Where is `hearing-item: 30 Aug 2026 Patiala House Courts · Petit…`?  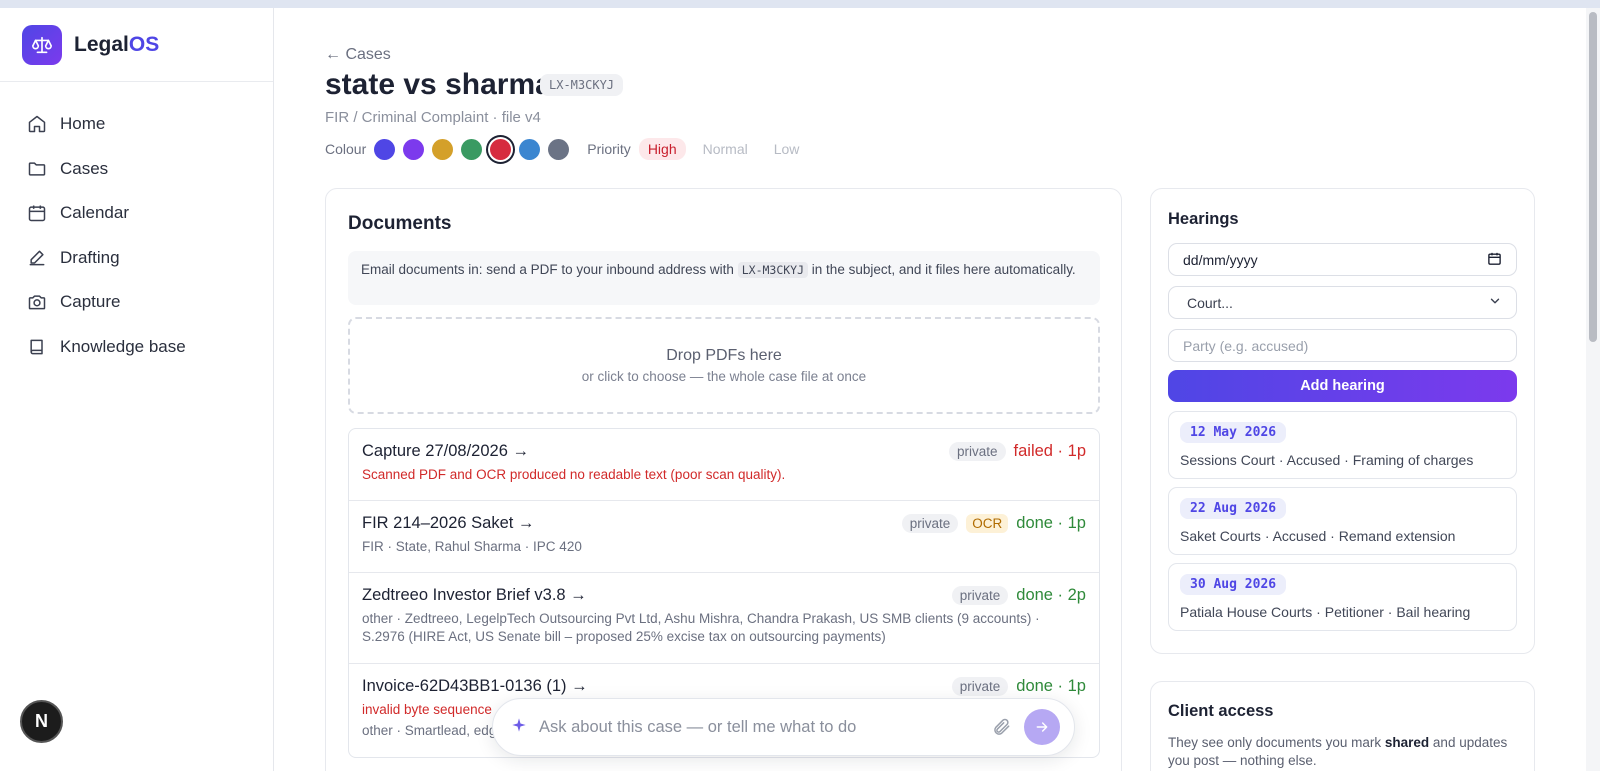
hearing-item: 30 Aug 2026 Patiala House Courts · Petit… is located at coordinates (1342, 597).